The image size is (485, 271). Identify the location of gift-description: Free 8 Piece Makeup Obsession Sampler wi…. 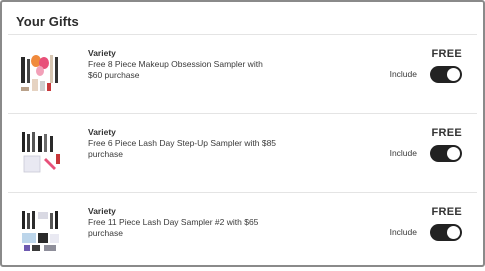
(175, 69).